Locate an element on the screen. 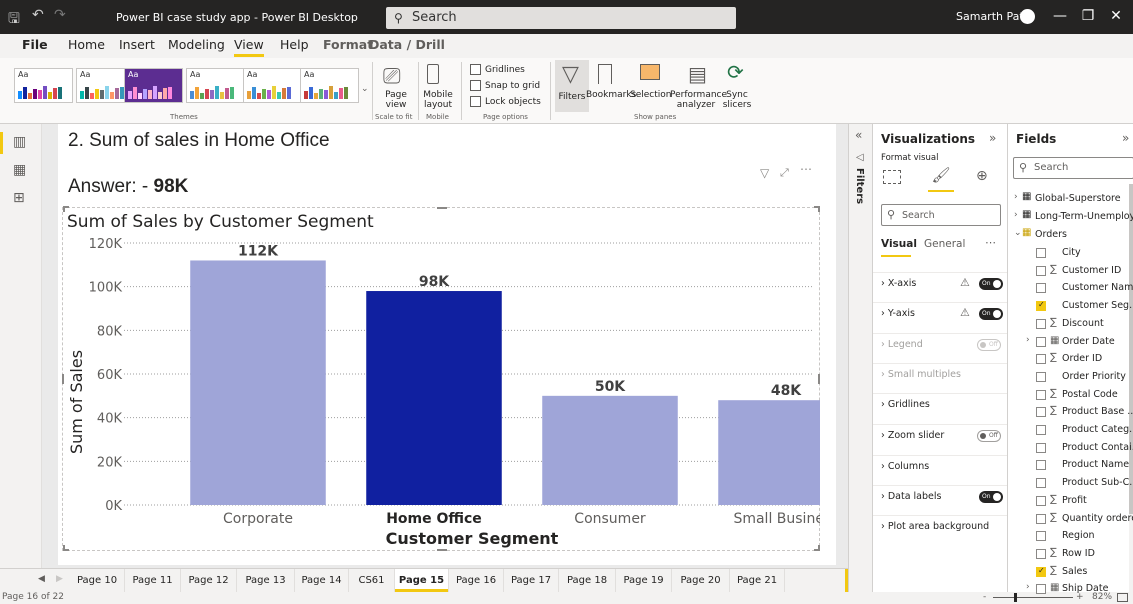 The image size is (1133, 604). fields-search-input: ⚲ Search is located at coordinates (1073, 168).